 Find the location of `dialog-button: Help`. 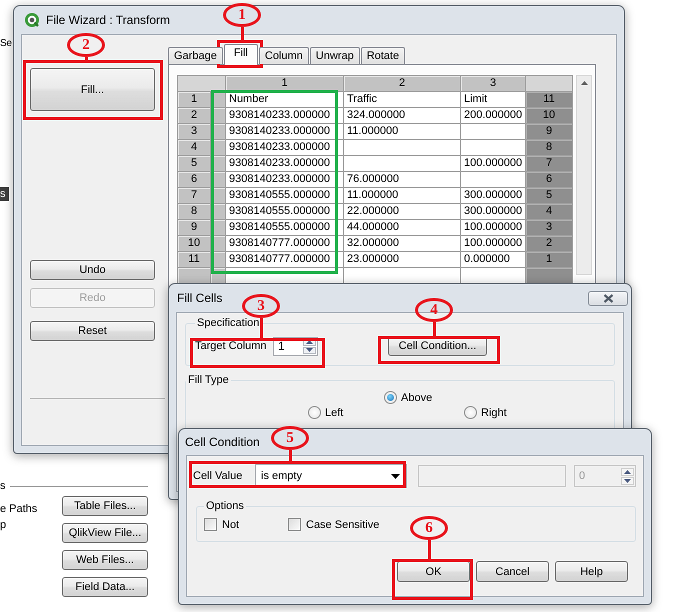

dialog-button: Help is located at coordinates (591, 571).